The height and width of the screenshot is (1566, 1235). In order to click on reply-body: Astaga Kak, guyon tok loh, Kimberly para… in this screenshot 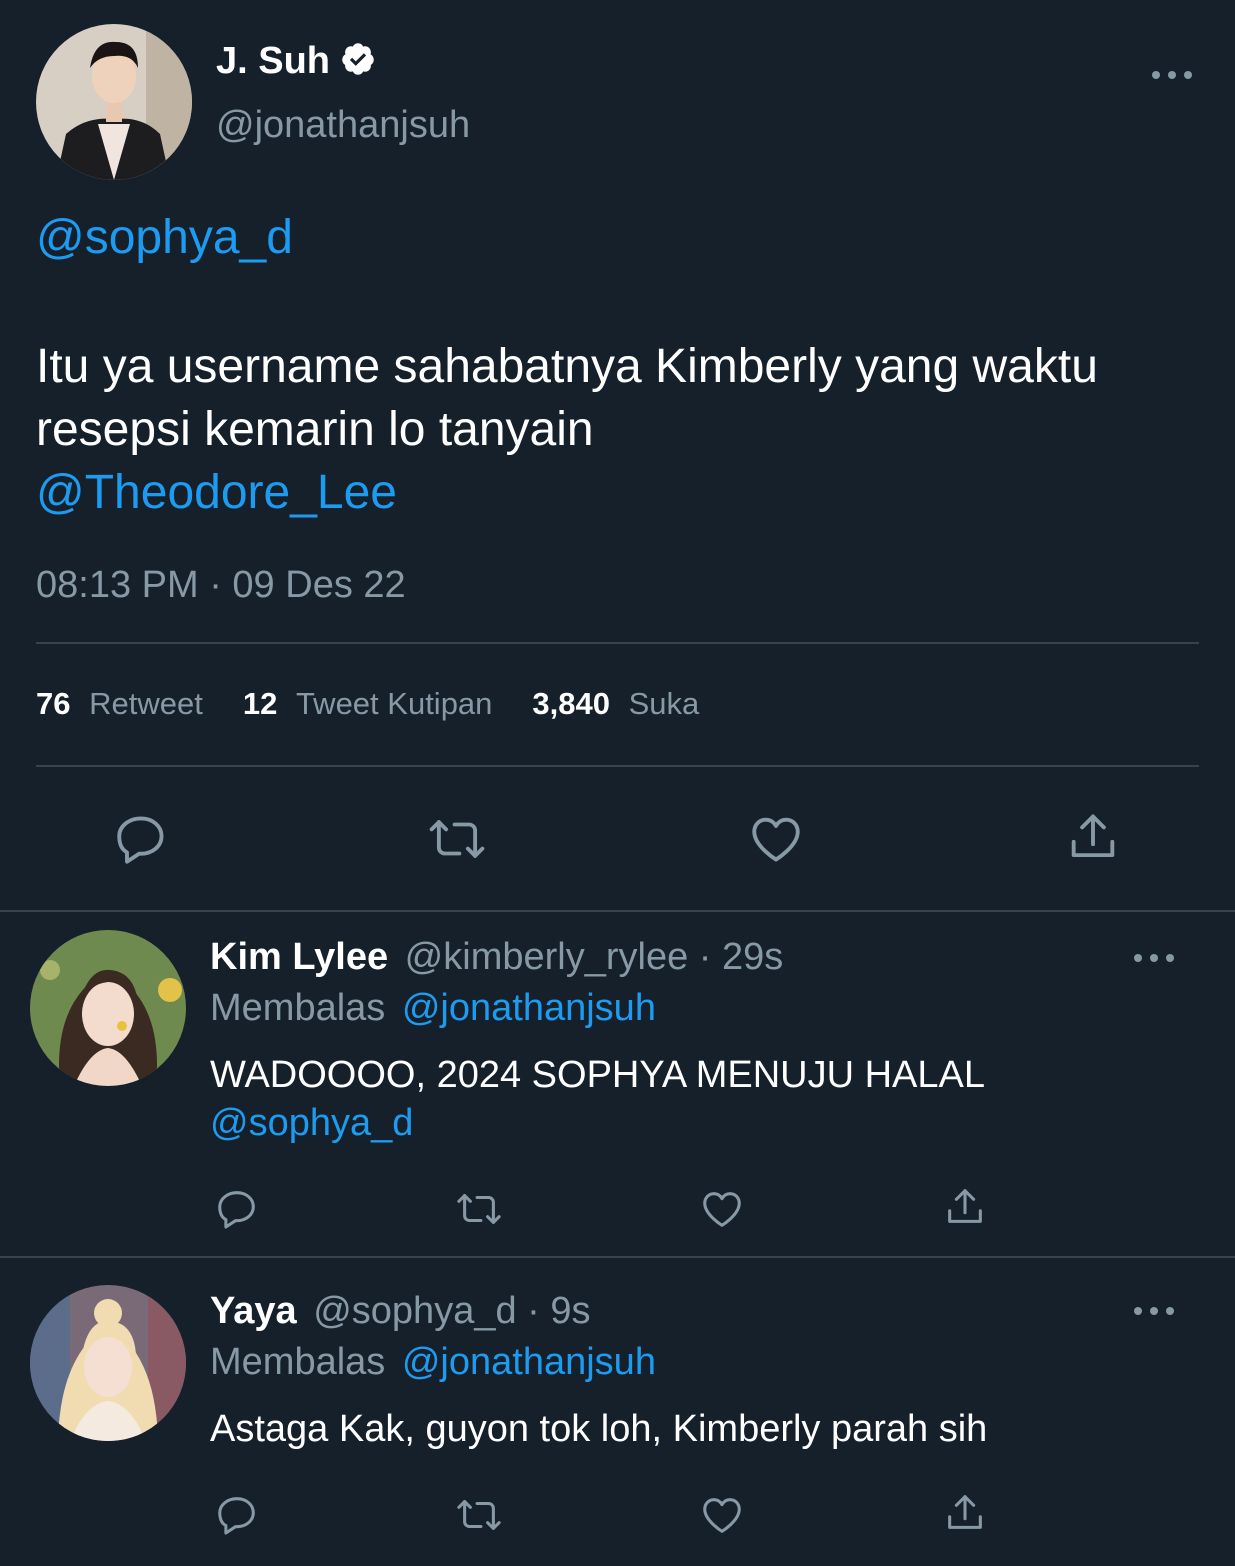, I will do `click(598, 1429)`.